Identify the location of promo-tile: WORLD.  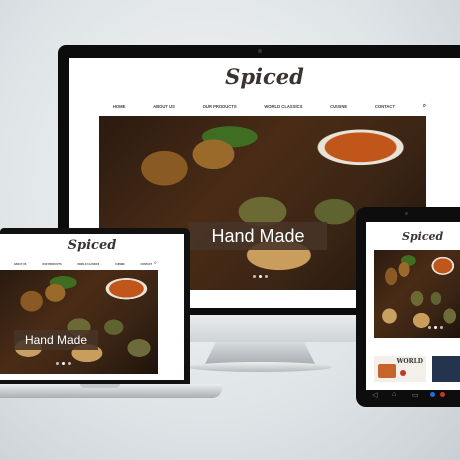
(400, 369).